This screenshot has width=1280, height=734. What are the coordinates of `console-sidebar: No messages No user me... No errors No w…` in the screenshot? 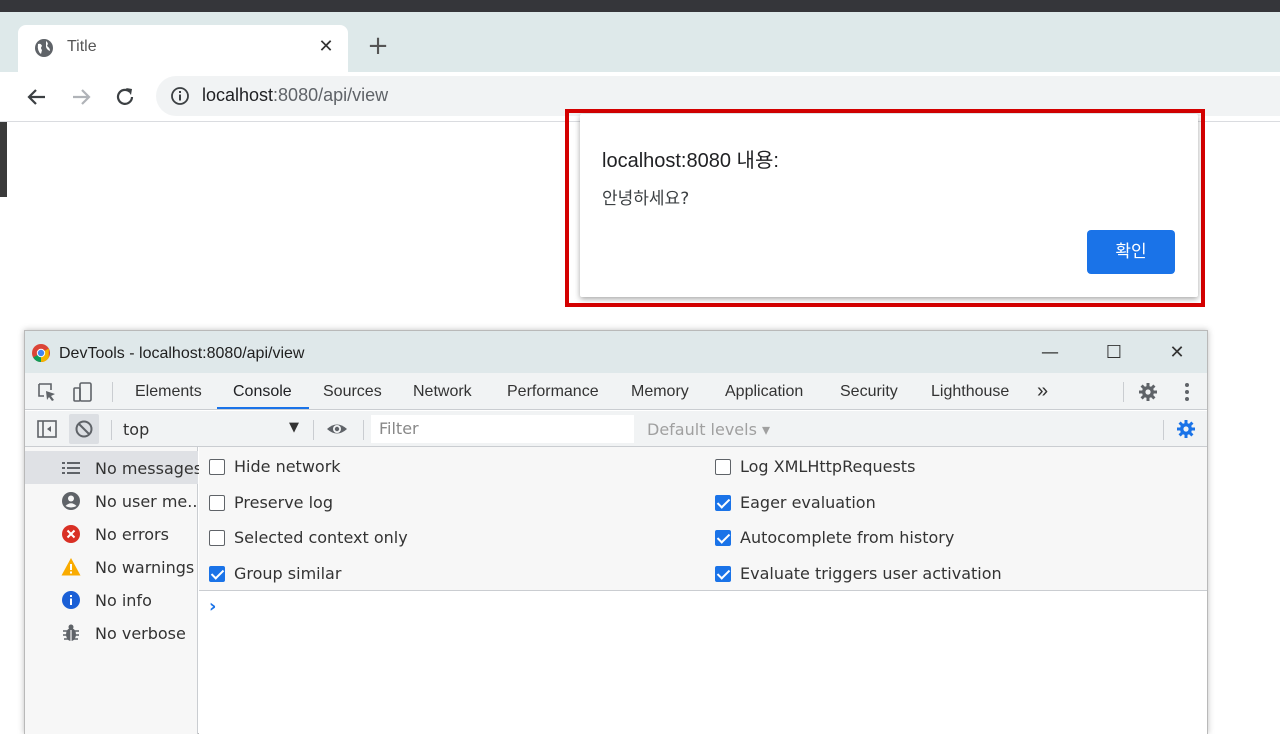 It's located at (114, 590).